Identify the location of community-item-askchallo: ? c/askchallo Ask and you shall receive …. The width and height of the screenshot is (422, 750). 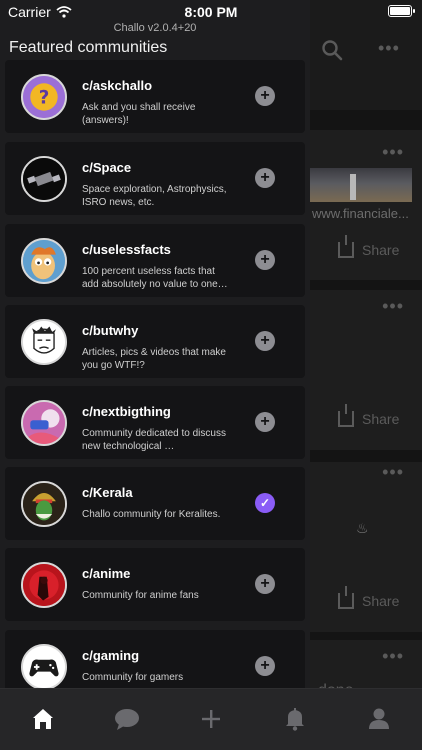
(155, 96).